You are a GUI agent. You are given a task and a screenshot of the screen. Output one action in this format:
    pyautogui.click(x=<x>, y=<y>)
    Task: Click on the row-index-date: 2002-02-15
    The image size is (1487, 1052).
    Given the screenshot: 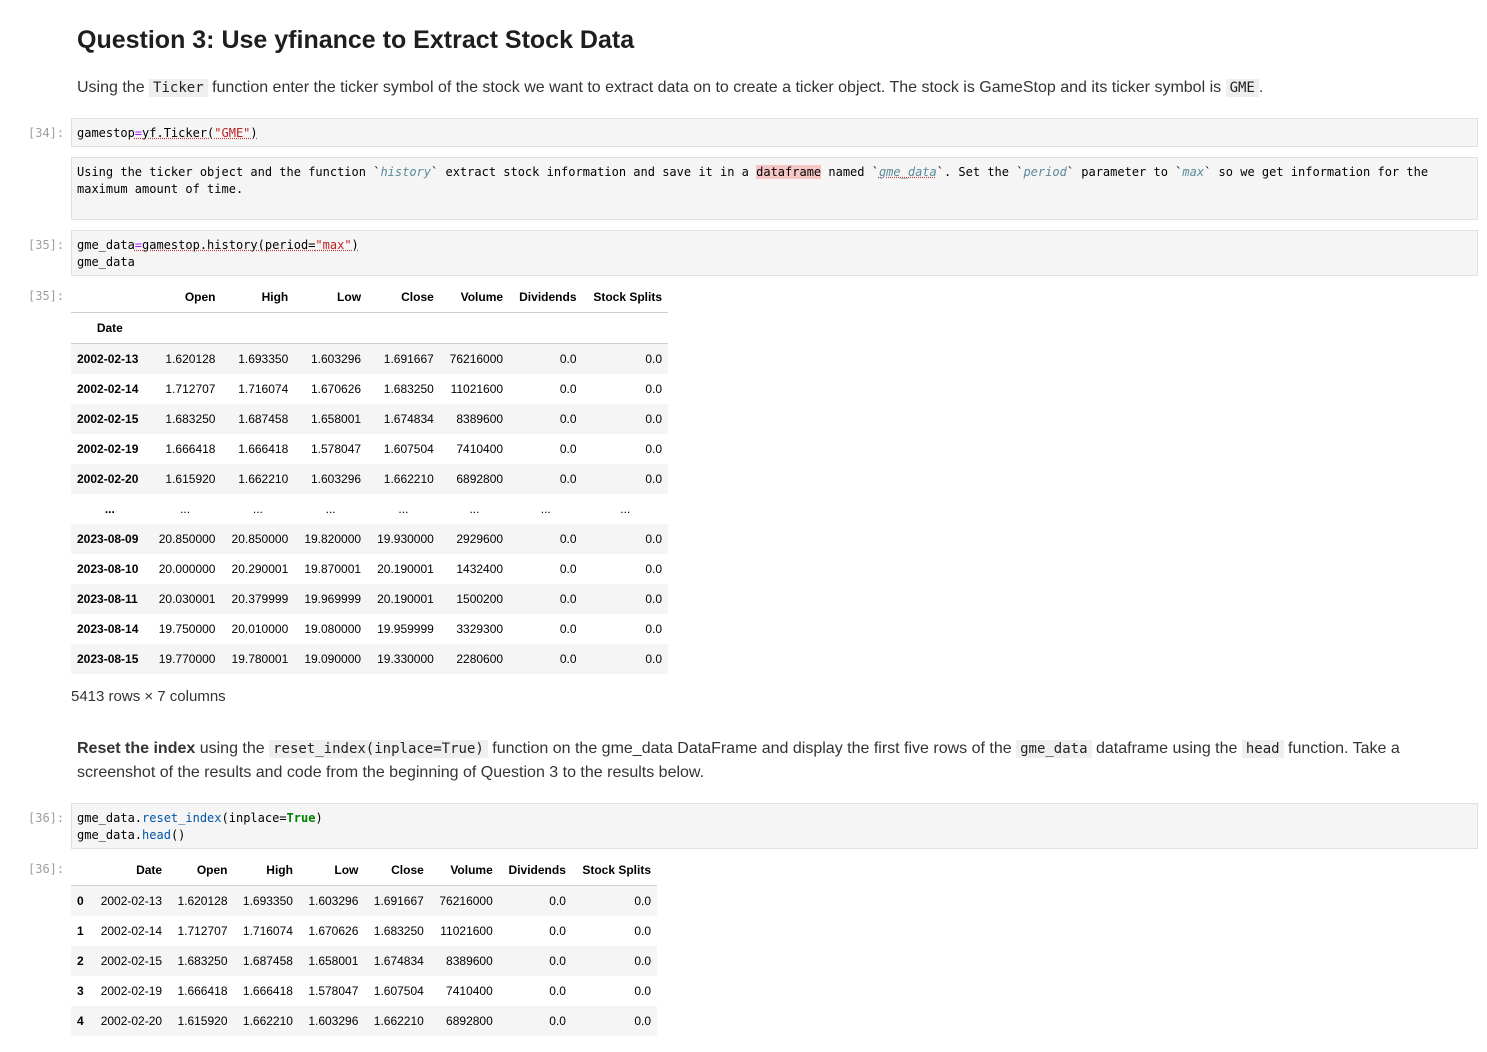 What is the action you would take?
    pyautogui.click(x=108, y=419)
    